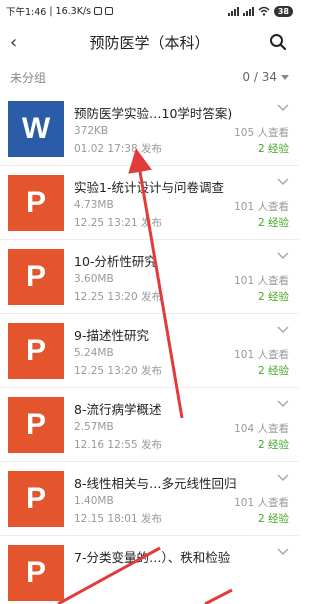 This screenshot has width=320, height=604. I want to click on file-size: 4.73MB, so click(94, 204).